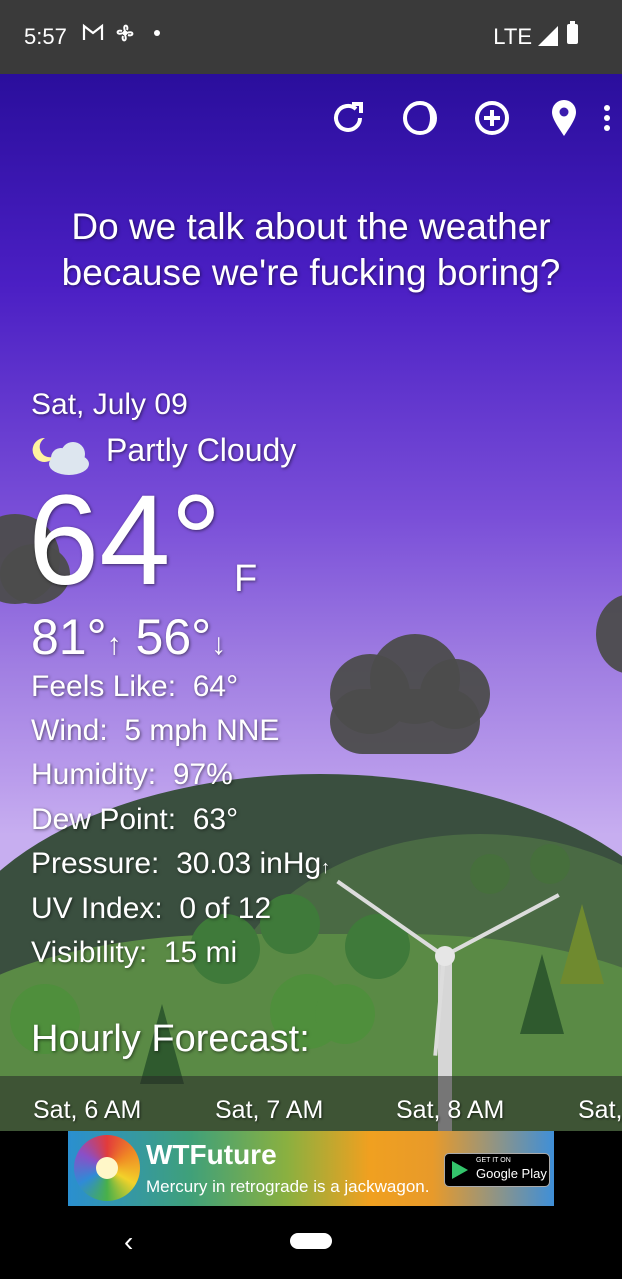  What do you see at coordinates (215, 686) in the screenshot?
I see `detail-value: 64°` at bounding box center [215, 686].